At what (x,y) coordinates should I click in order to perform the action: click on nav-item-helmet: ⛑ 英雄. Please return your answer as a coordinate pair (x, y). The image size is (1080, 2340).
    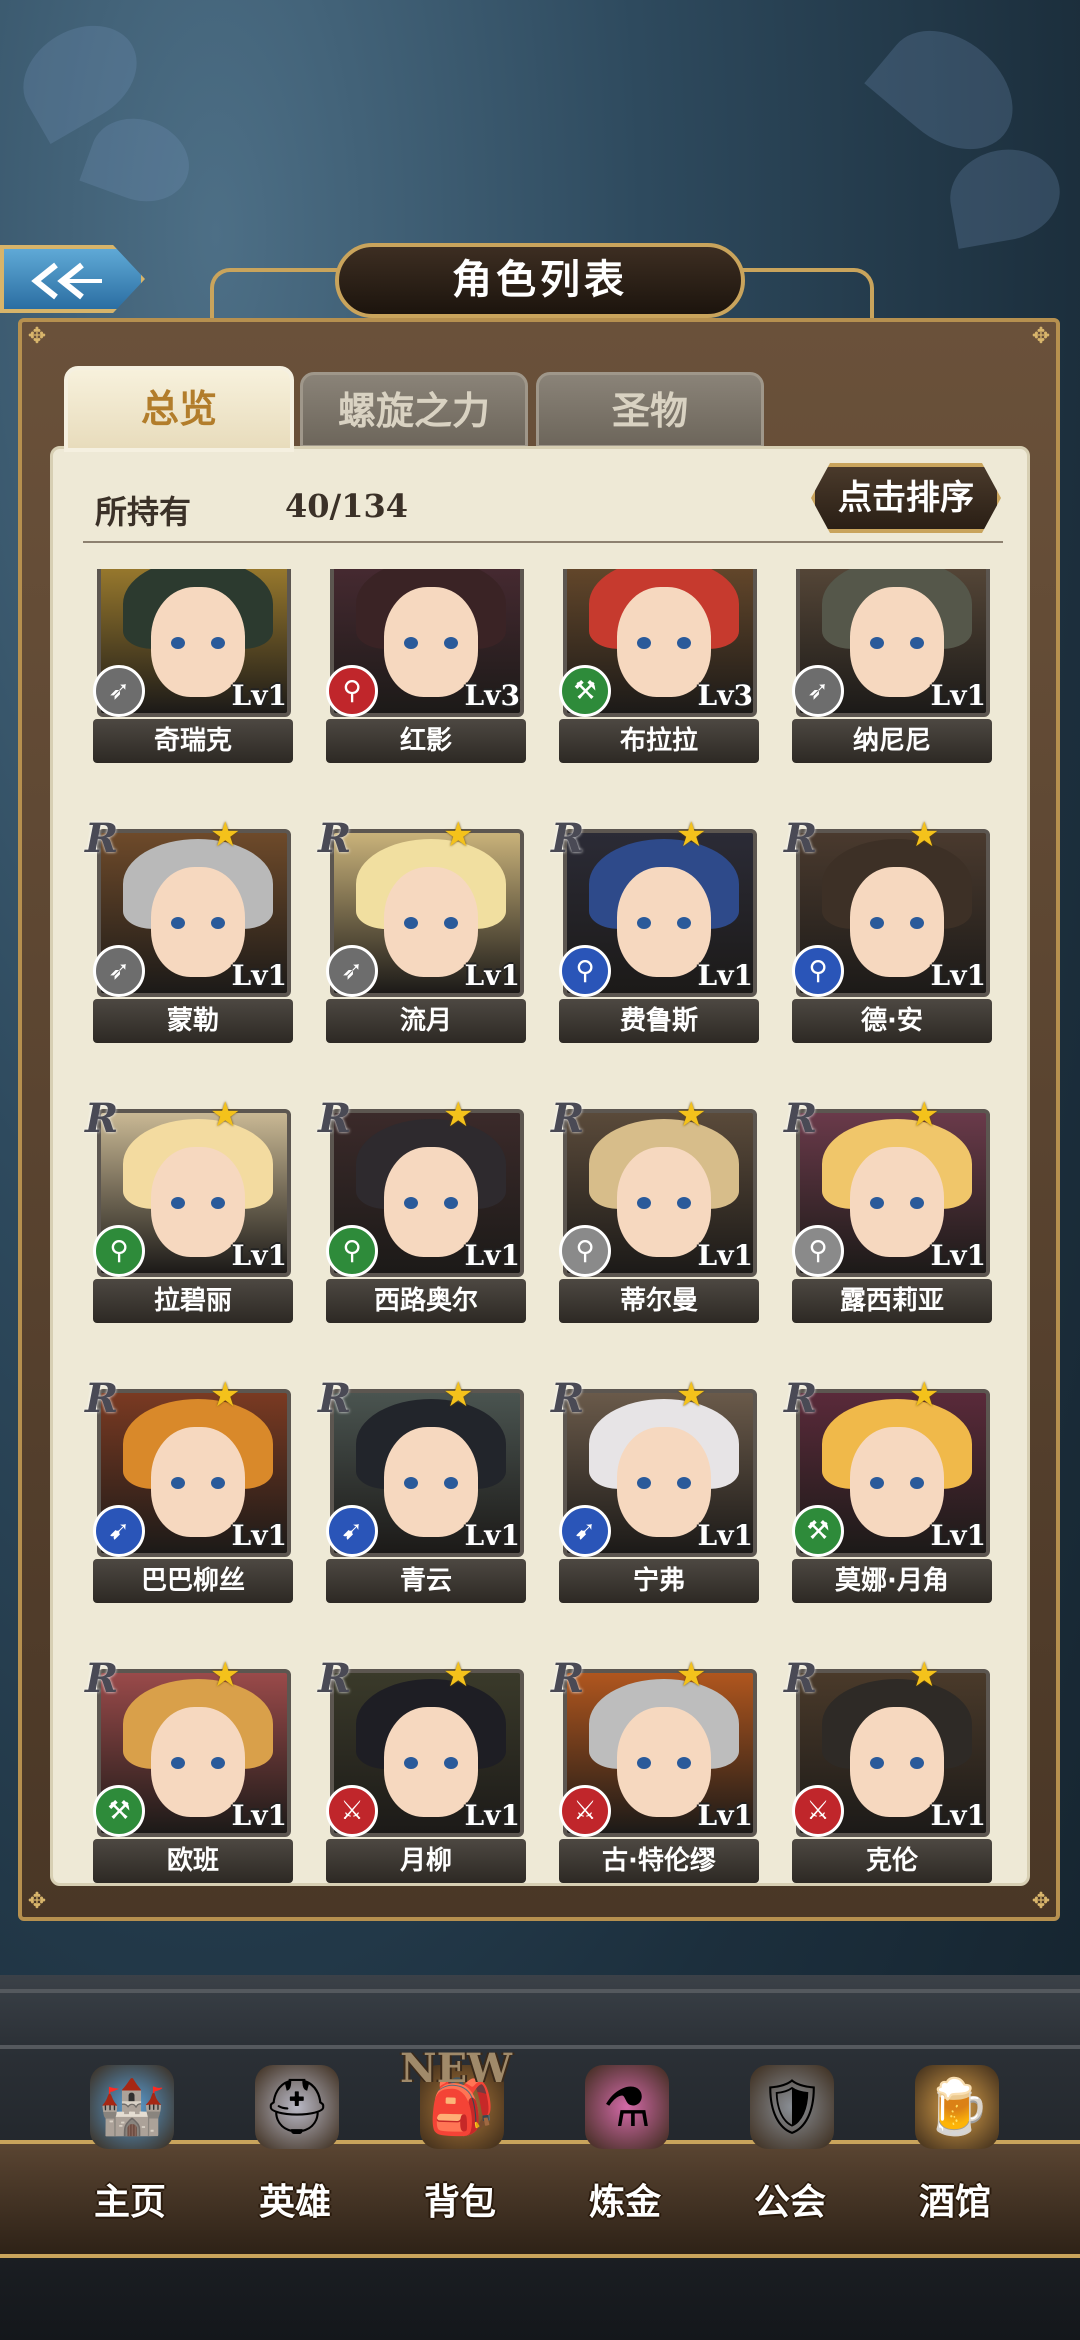
    Looking at the image, I should click on (295, 2144).